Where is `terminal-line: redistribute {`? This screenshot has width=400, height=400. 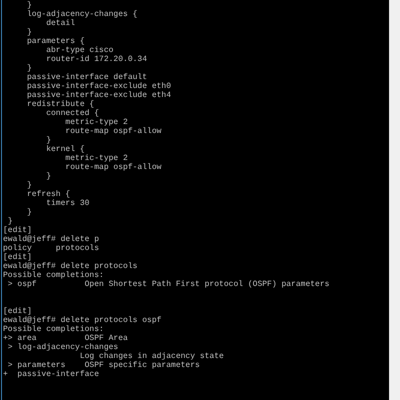
terminal-line: redistribute { is located at coordinates (61, 104).